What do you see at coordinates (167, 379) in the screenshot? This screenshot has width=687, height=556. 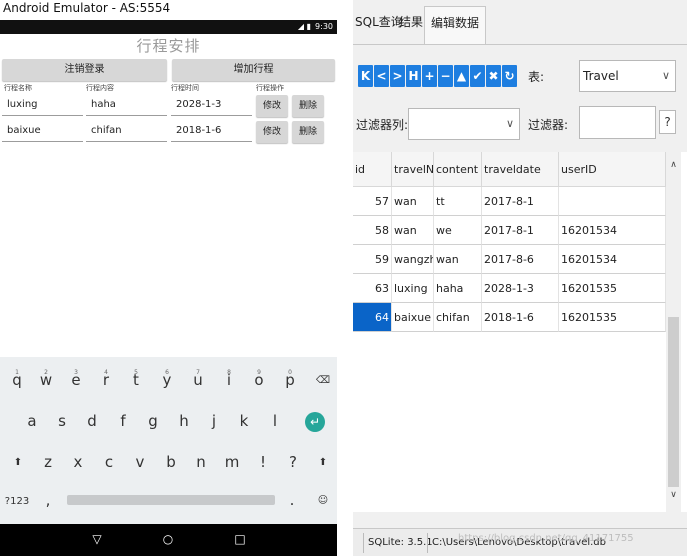 I see `key-y: 6y` at bounding box center [167, 379].